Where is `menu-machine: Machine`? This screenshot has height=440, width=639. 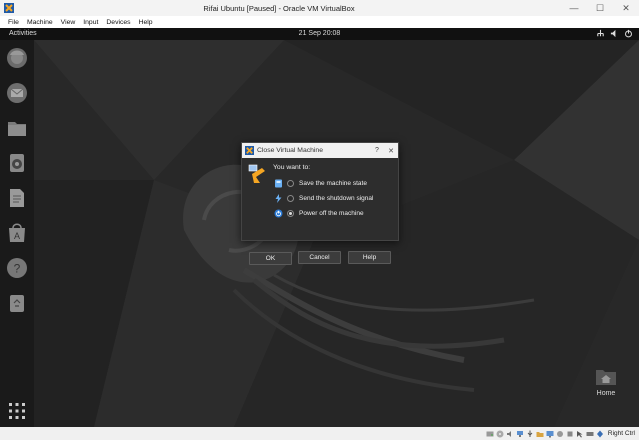
menu-machine: Machine is located at coordinates (40, 22).